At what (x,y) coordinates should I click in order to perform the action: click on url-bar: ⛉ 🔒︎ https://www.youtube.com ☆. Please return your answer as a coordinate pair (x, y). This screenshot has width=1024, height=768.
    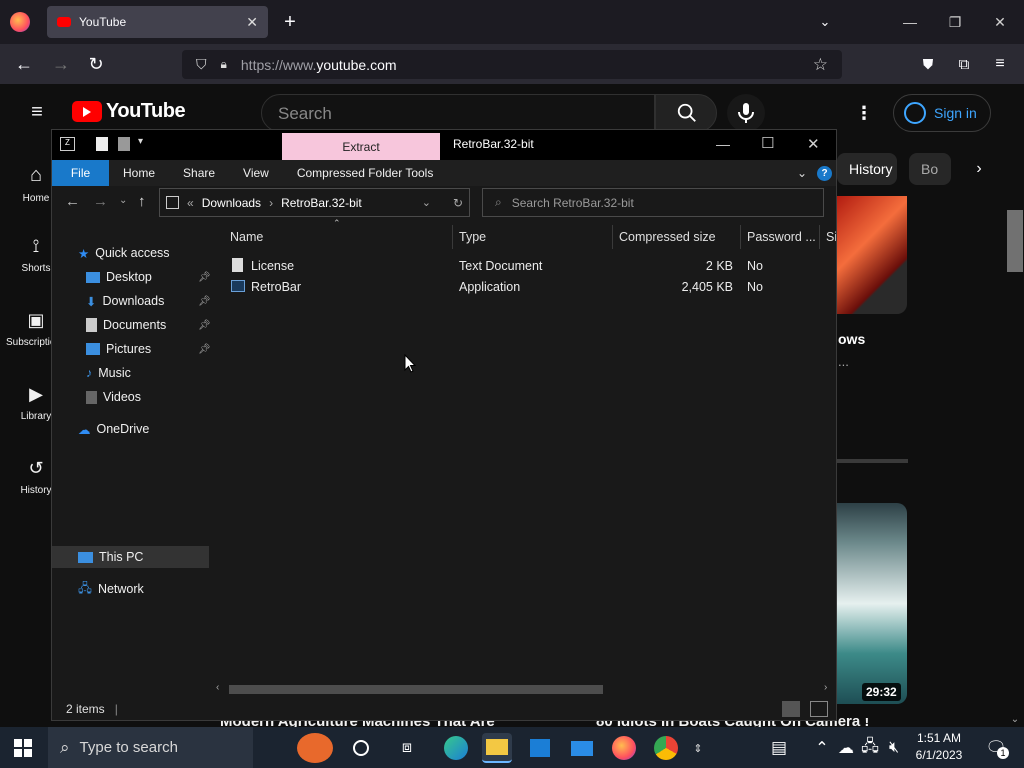
    Looking at the image, I should click on (512, 64).